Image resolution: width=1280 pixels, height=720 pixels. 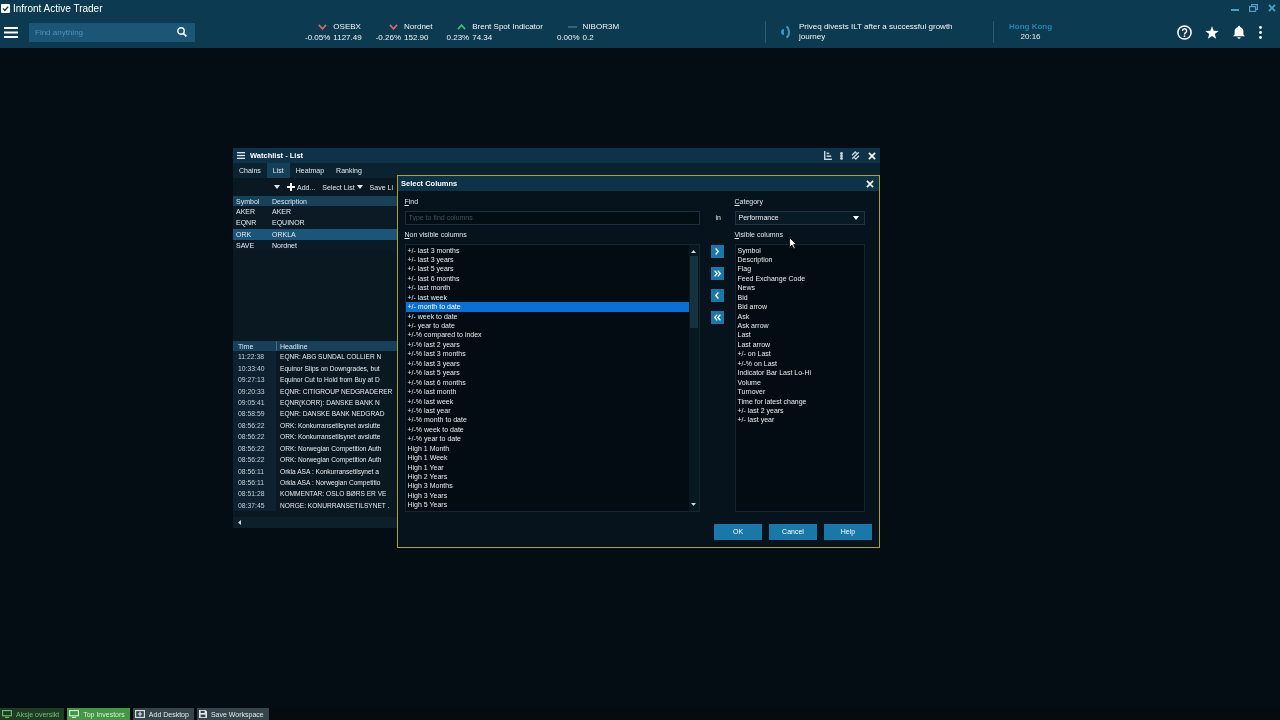 What do you see at coordinates (1030, 37) in the screenshot?
I see `clock-time: 20:16` at bounding box center [1030, 37].